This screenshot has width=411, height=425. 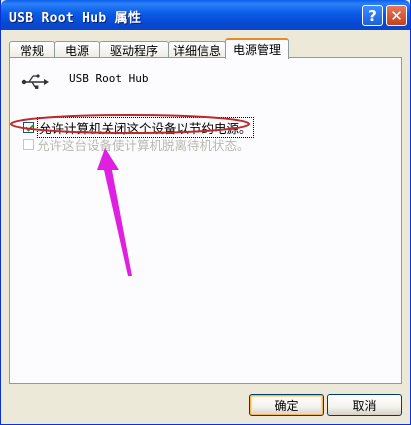 What do you see at coordinates (35, 81) in the screenshot?
I see `usb-icon` at bounding box center [35, 81].